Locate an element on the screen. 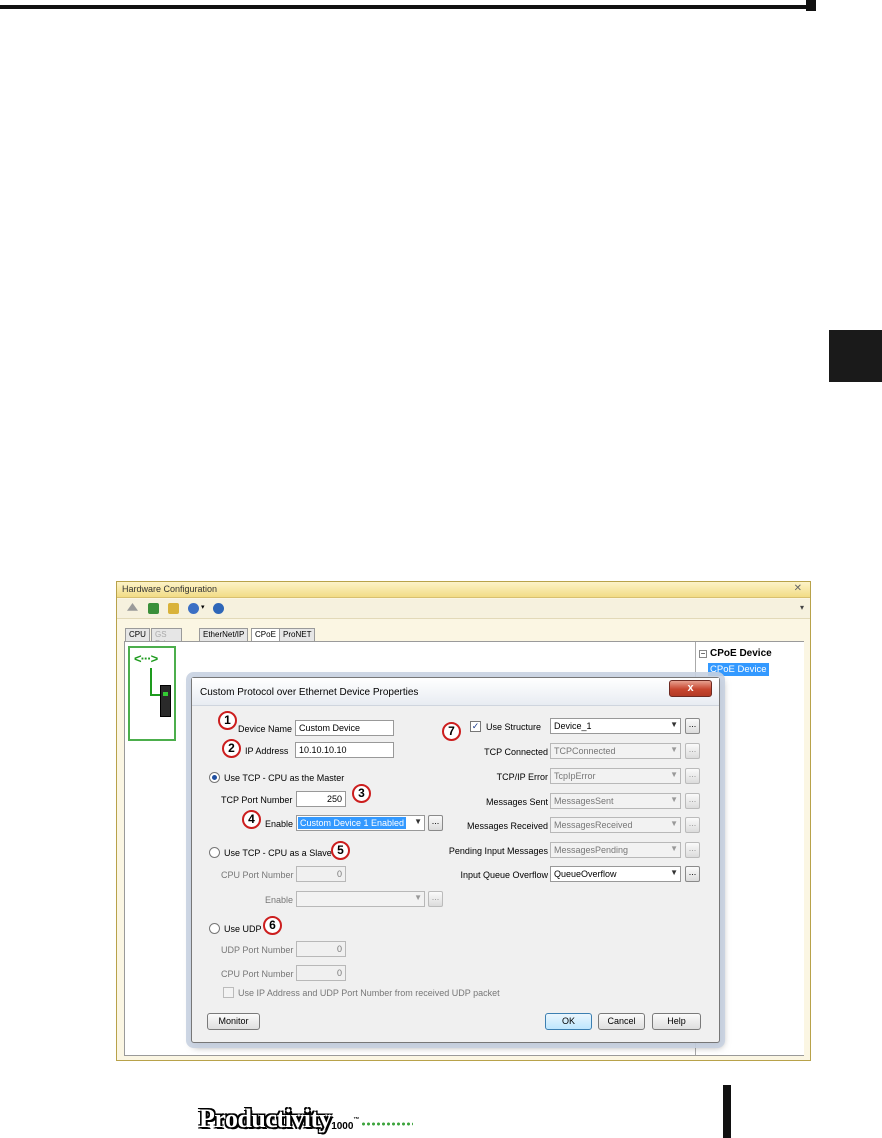  hw-title: Hardware Configuration is located at coordinates (170, 589).